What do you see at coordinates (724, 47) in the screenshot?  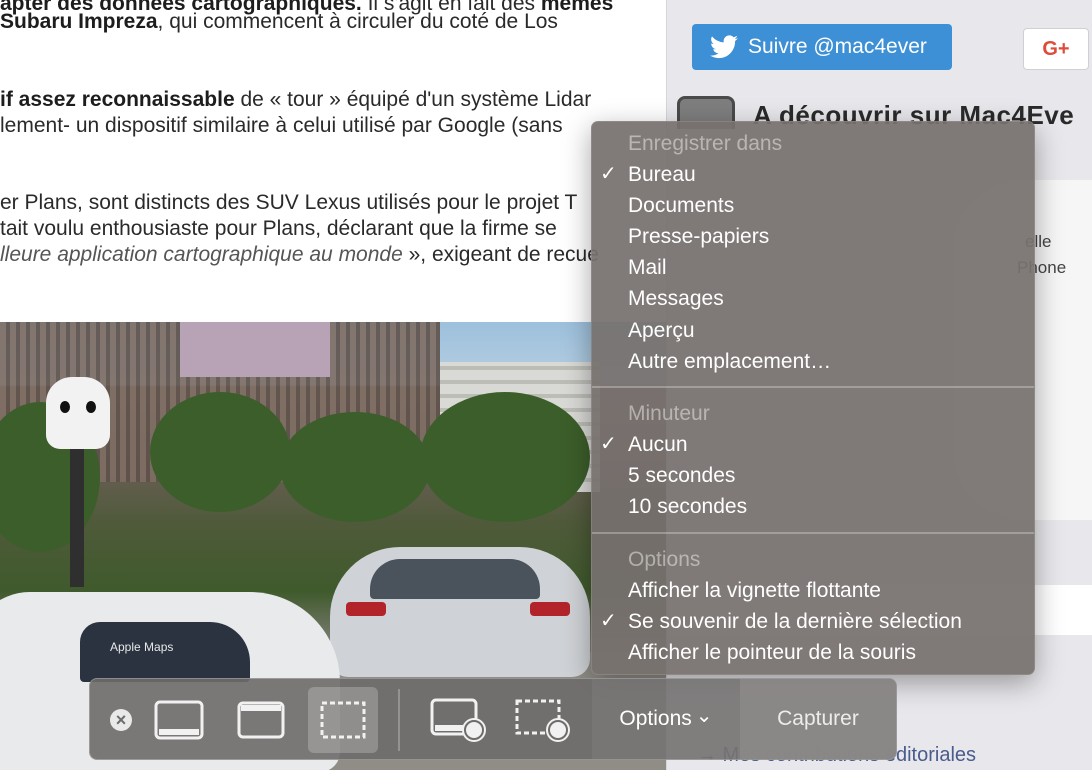 I see `twitter-bird-icon` at bounding box center [724, 47].